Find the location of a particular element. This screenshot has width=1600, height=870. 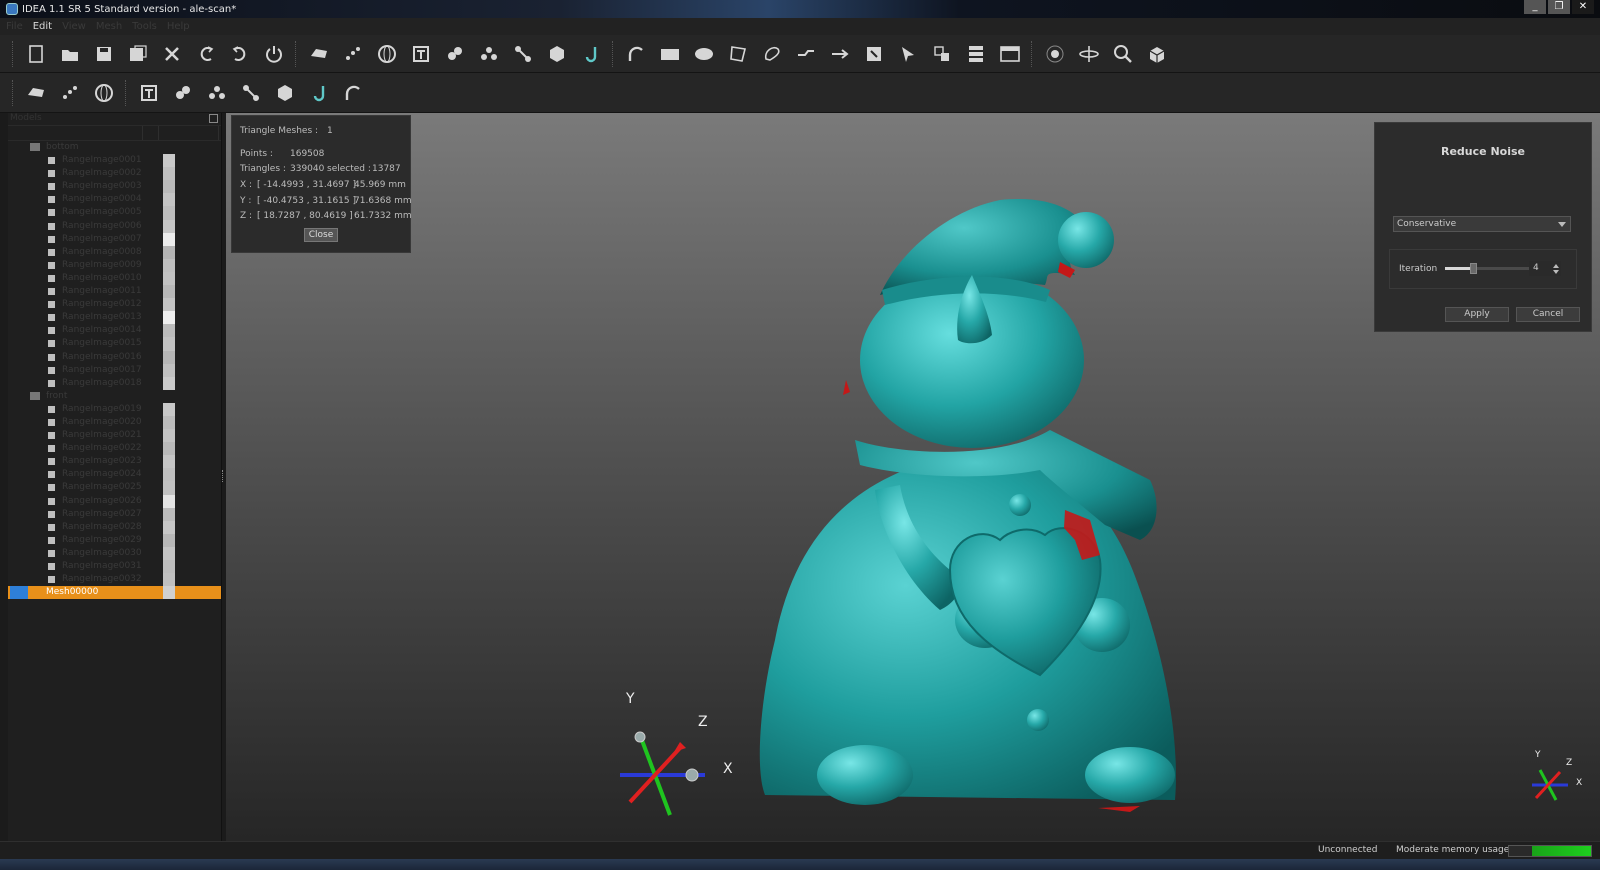

invert-select-button is located at coordinates (874, 54).